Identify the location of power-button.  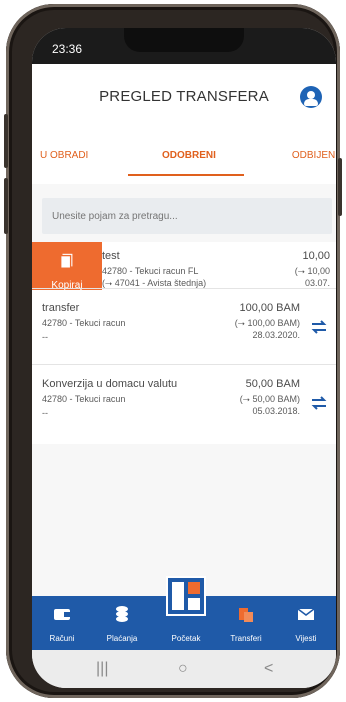
(340, 187).